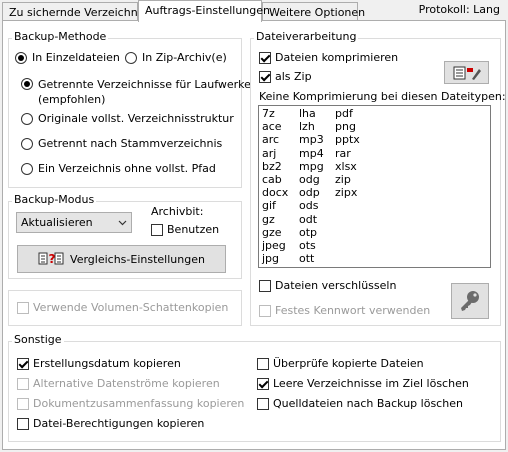 This screenshot has height=452, width=508. Describe the element at coordinates (311, 192) in the screenshot. I see `file-type-item: odp` at that location.